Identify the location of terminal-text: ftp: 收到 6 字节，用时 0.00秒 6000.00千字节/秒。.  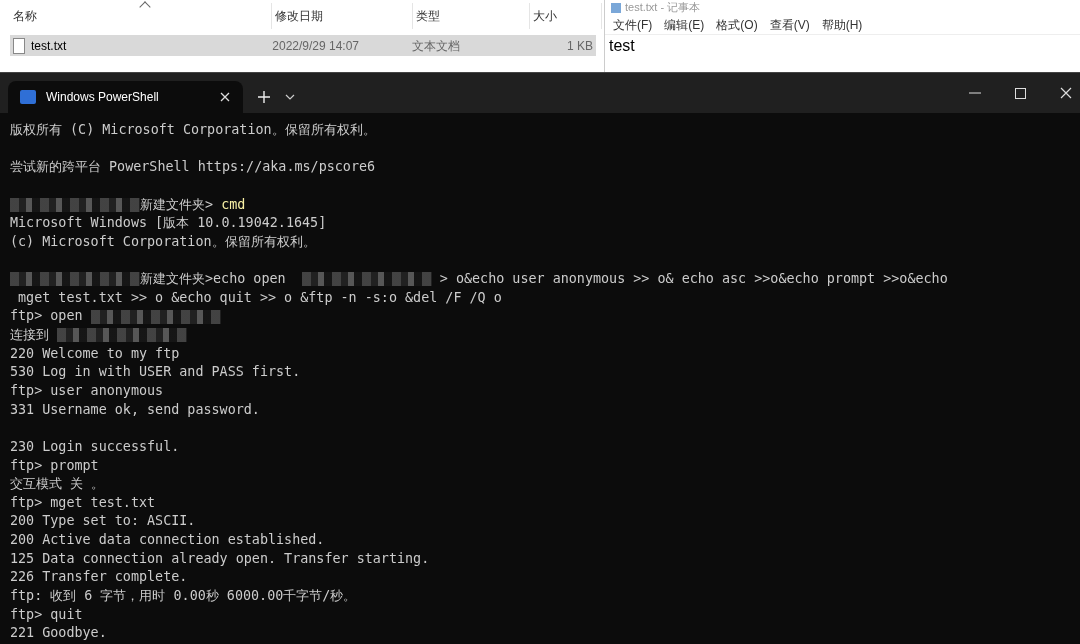
(183, 596).